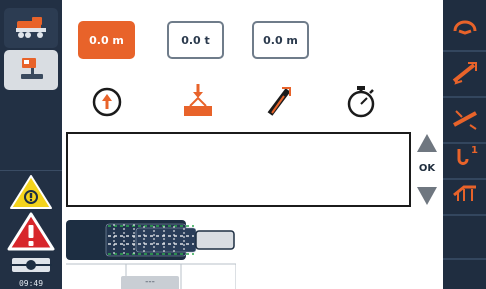  I want to click on boom-length-icon, so click(279, 101).